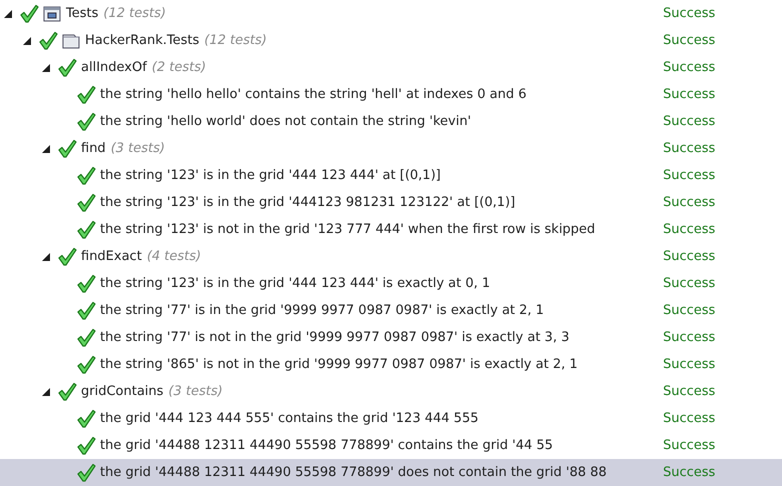 This screenshot has width=782, height=486. I want to click on tree-row: the grid '44488 12311 44490 55598 778899' contains the grid '44 55 Success, so click(391, 445).